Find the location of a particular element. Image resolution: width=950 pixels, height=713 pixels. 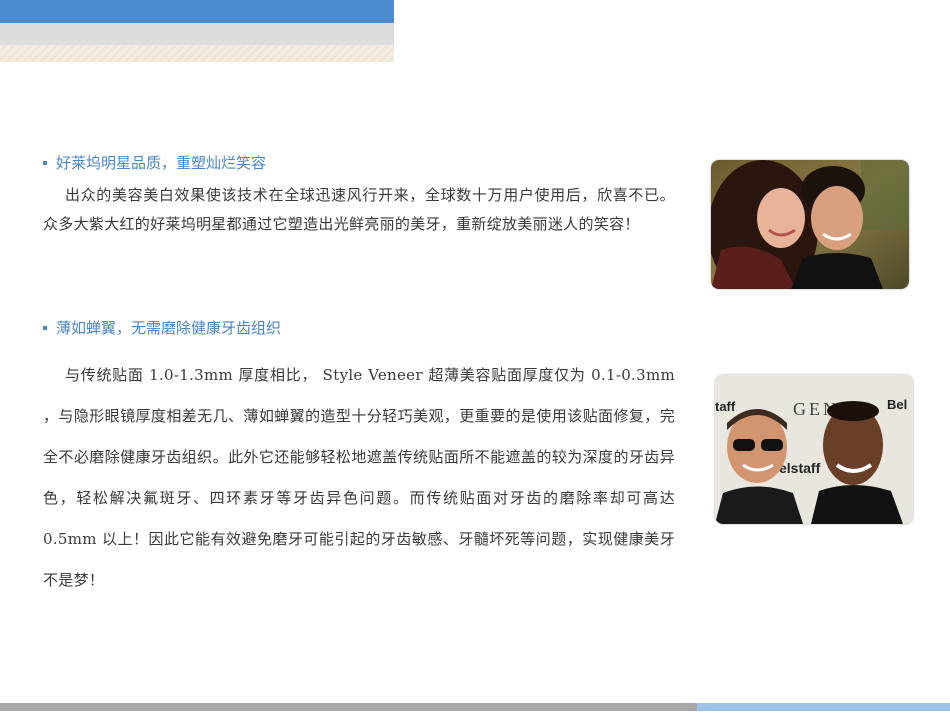

header-stripe-gray is located at coordinates (197, 34).